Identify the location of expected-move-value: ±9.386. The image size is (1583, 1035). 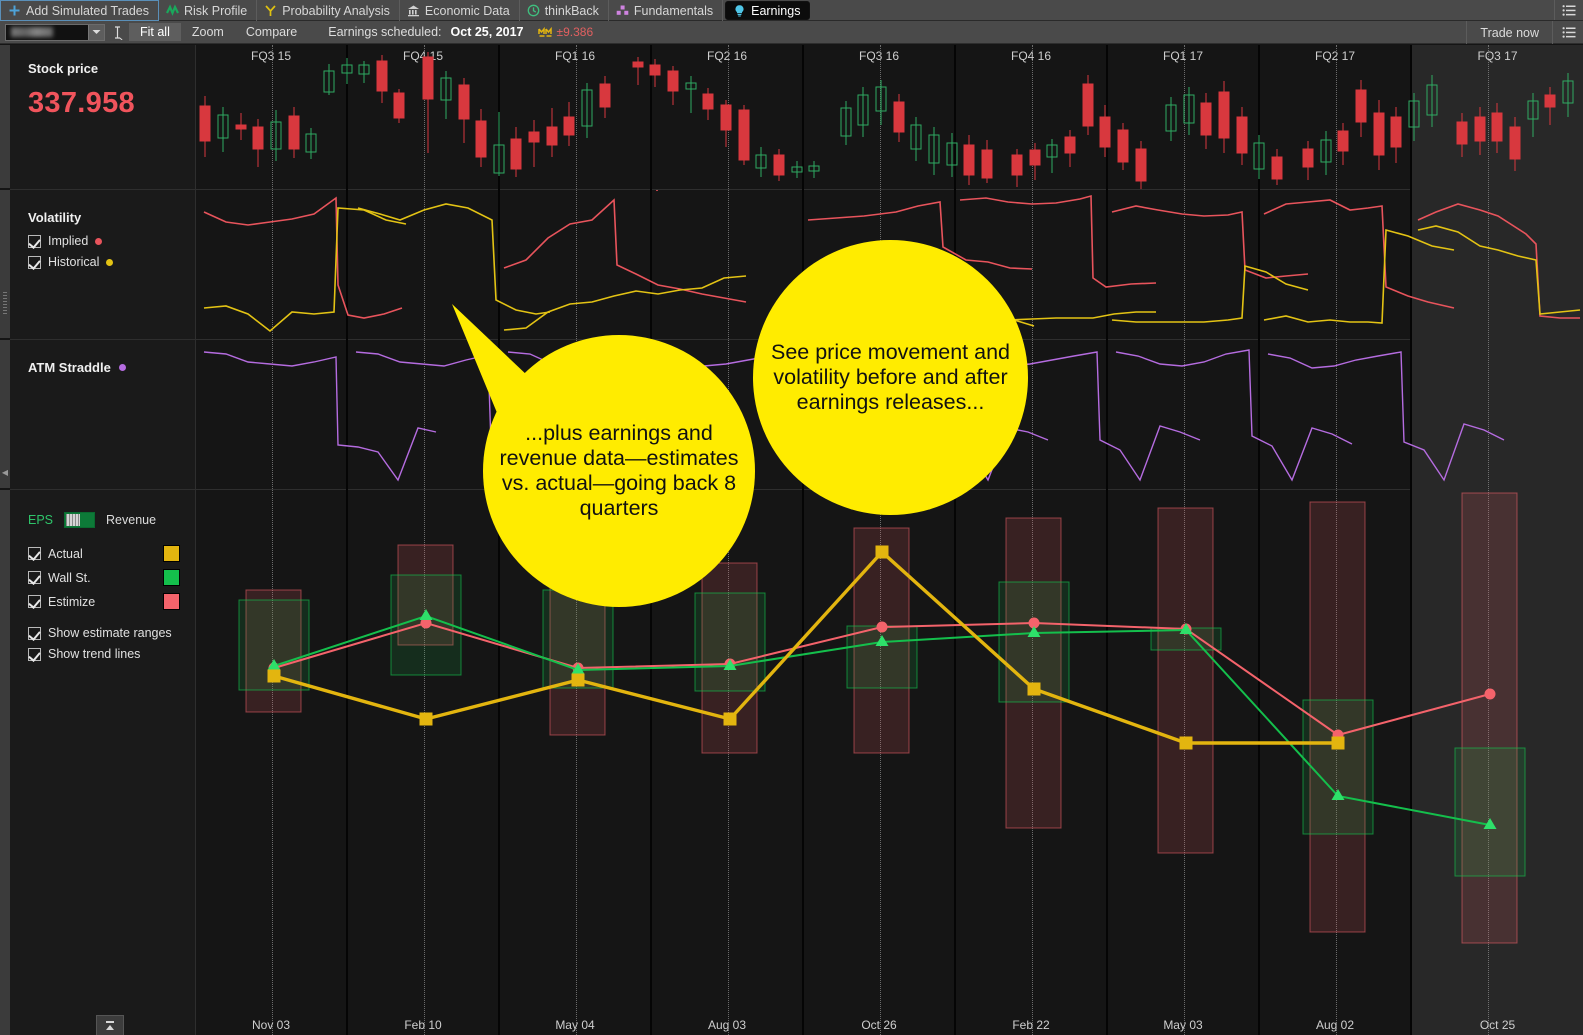
(575, 32).